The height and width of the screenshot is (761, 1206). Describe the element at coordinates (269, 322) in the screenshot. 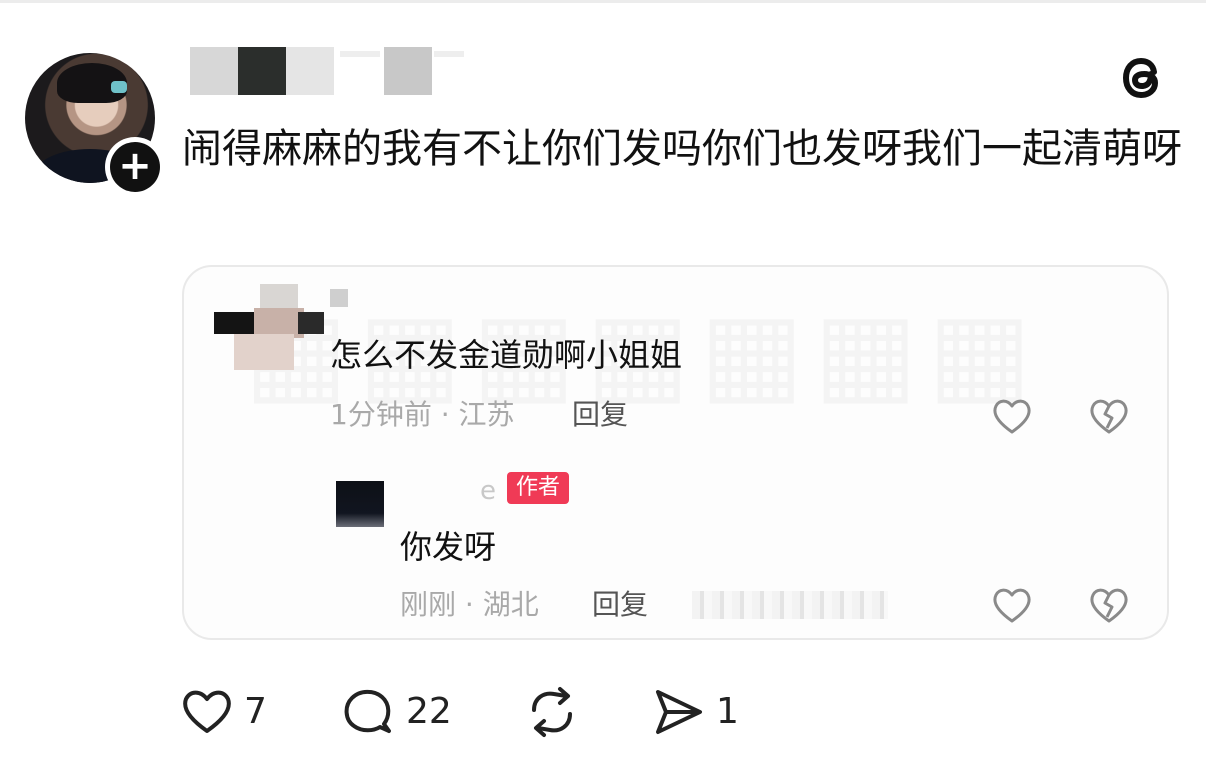

I see `commenter-avatar-blurred` at that location.